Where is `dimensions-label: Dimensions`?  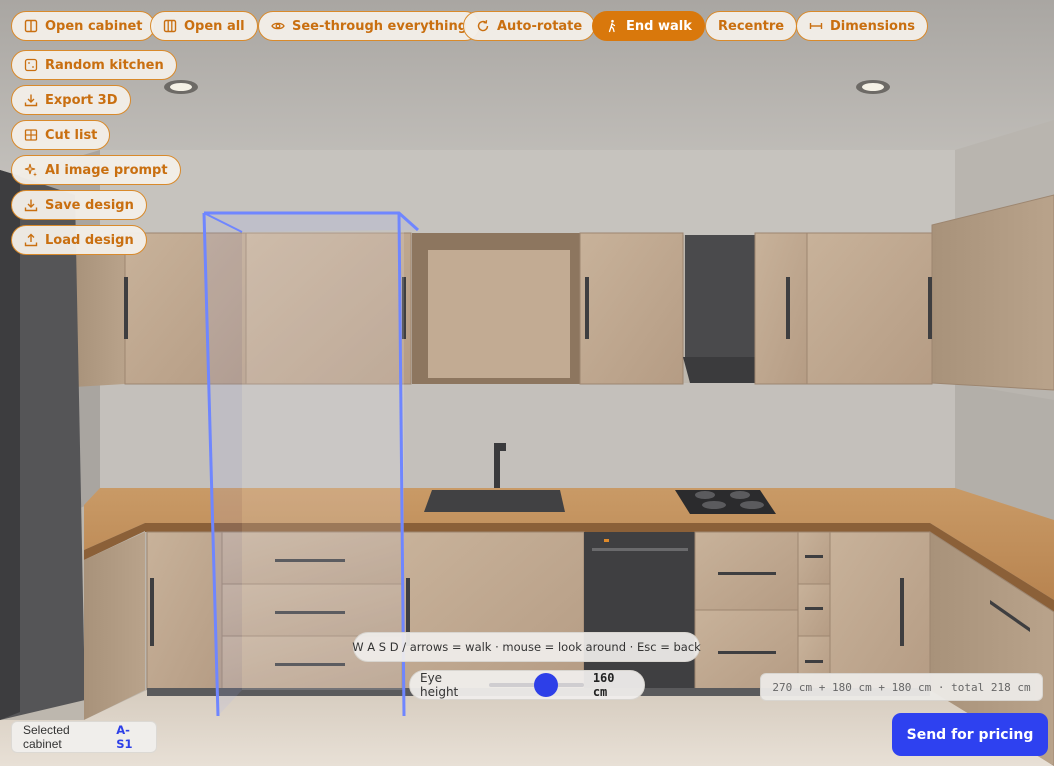 dimensions-label: Dimensions is located at coordinates (872, 26).